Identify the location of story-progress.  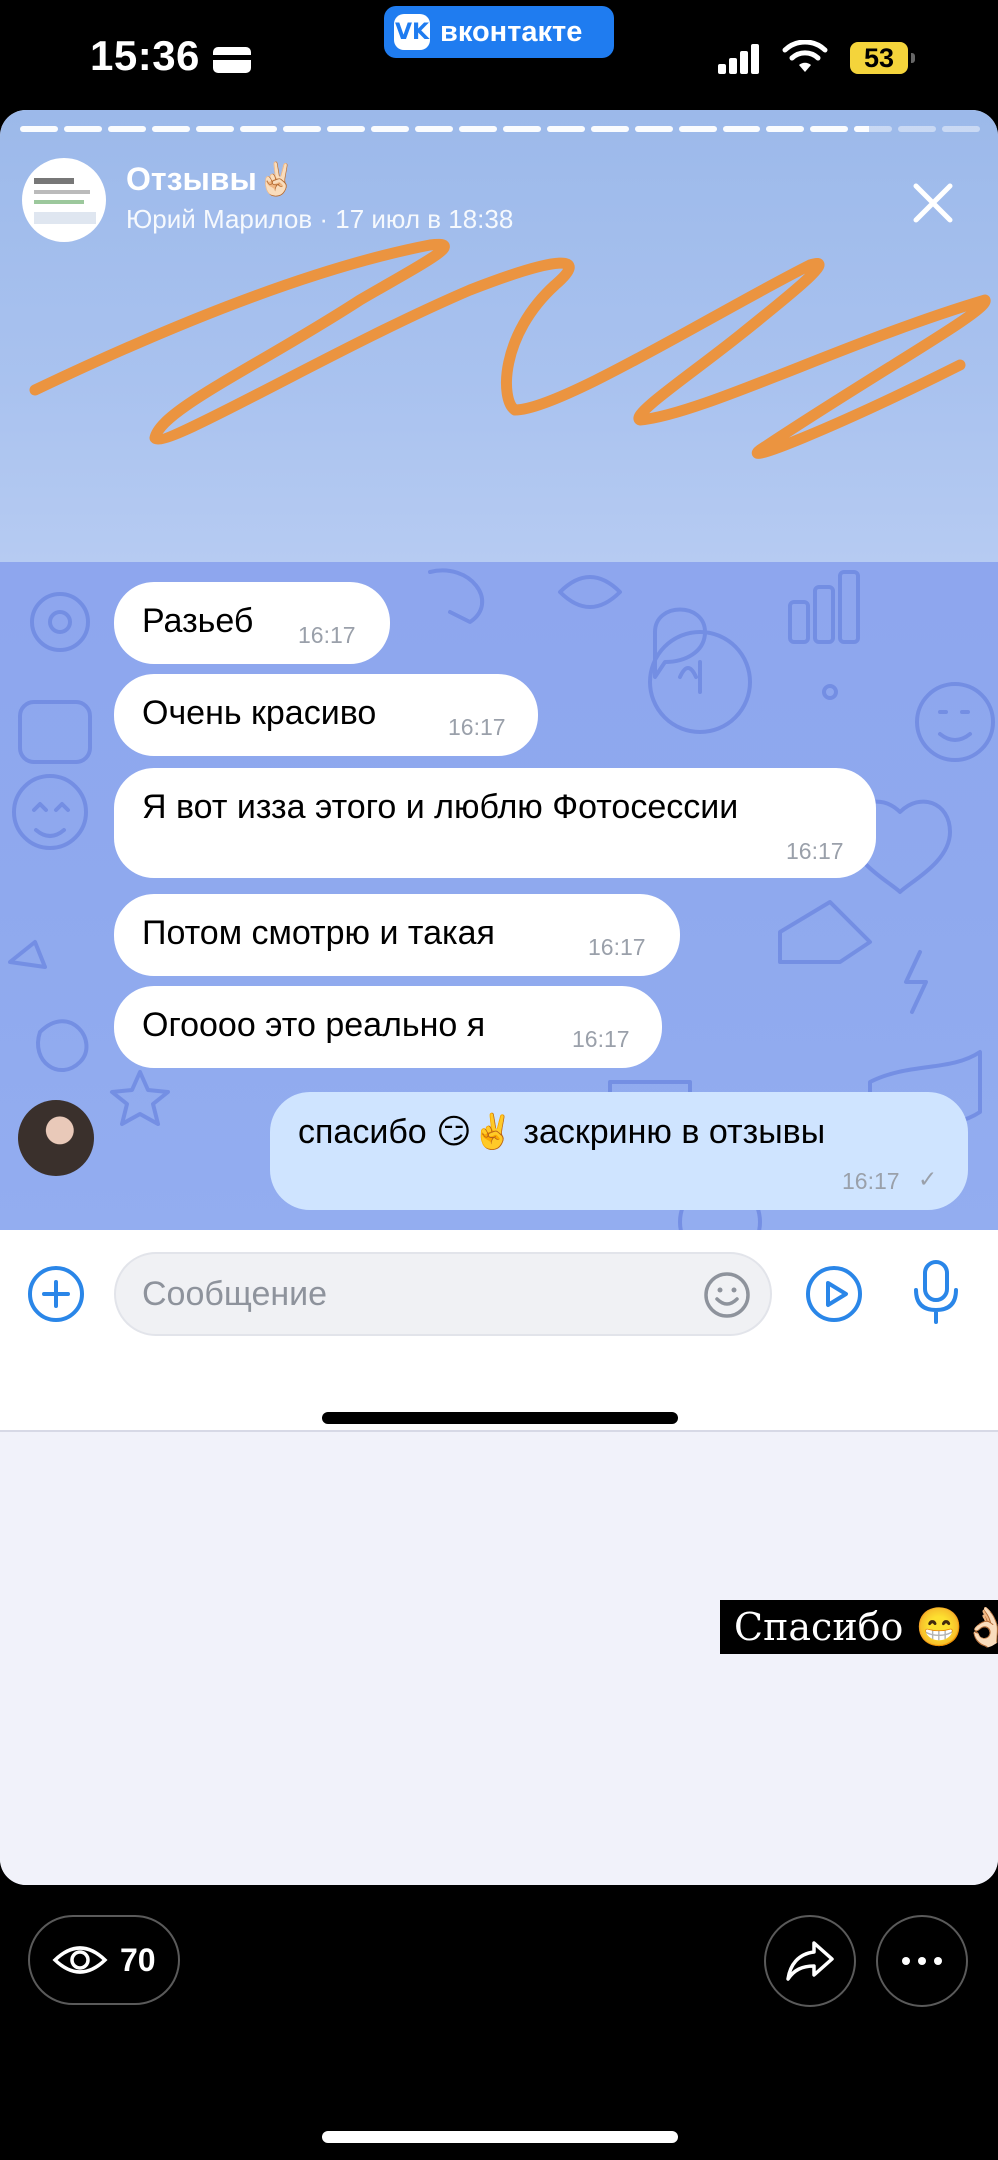
(500, 129).